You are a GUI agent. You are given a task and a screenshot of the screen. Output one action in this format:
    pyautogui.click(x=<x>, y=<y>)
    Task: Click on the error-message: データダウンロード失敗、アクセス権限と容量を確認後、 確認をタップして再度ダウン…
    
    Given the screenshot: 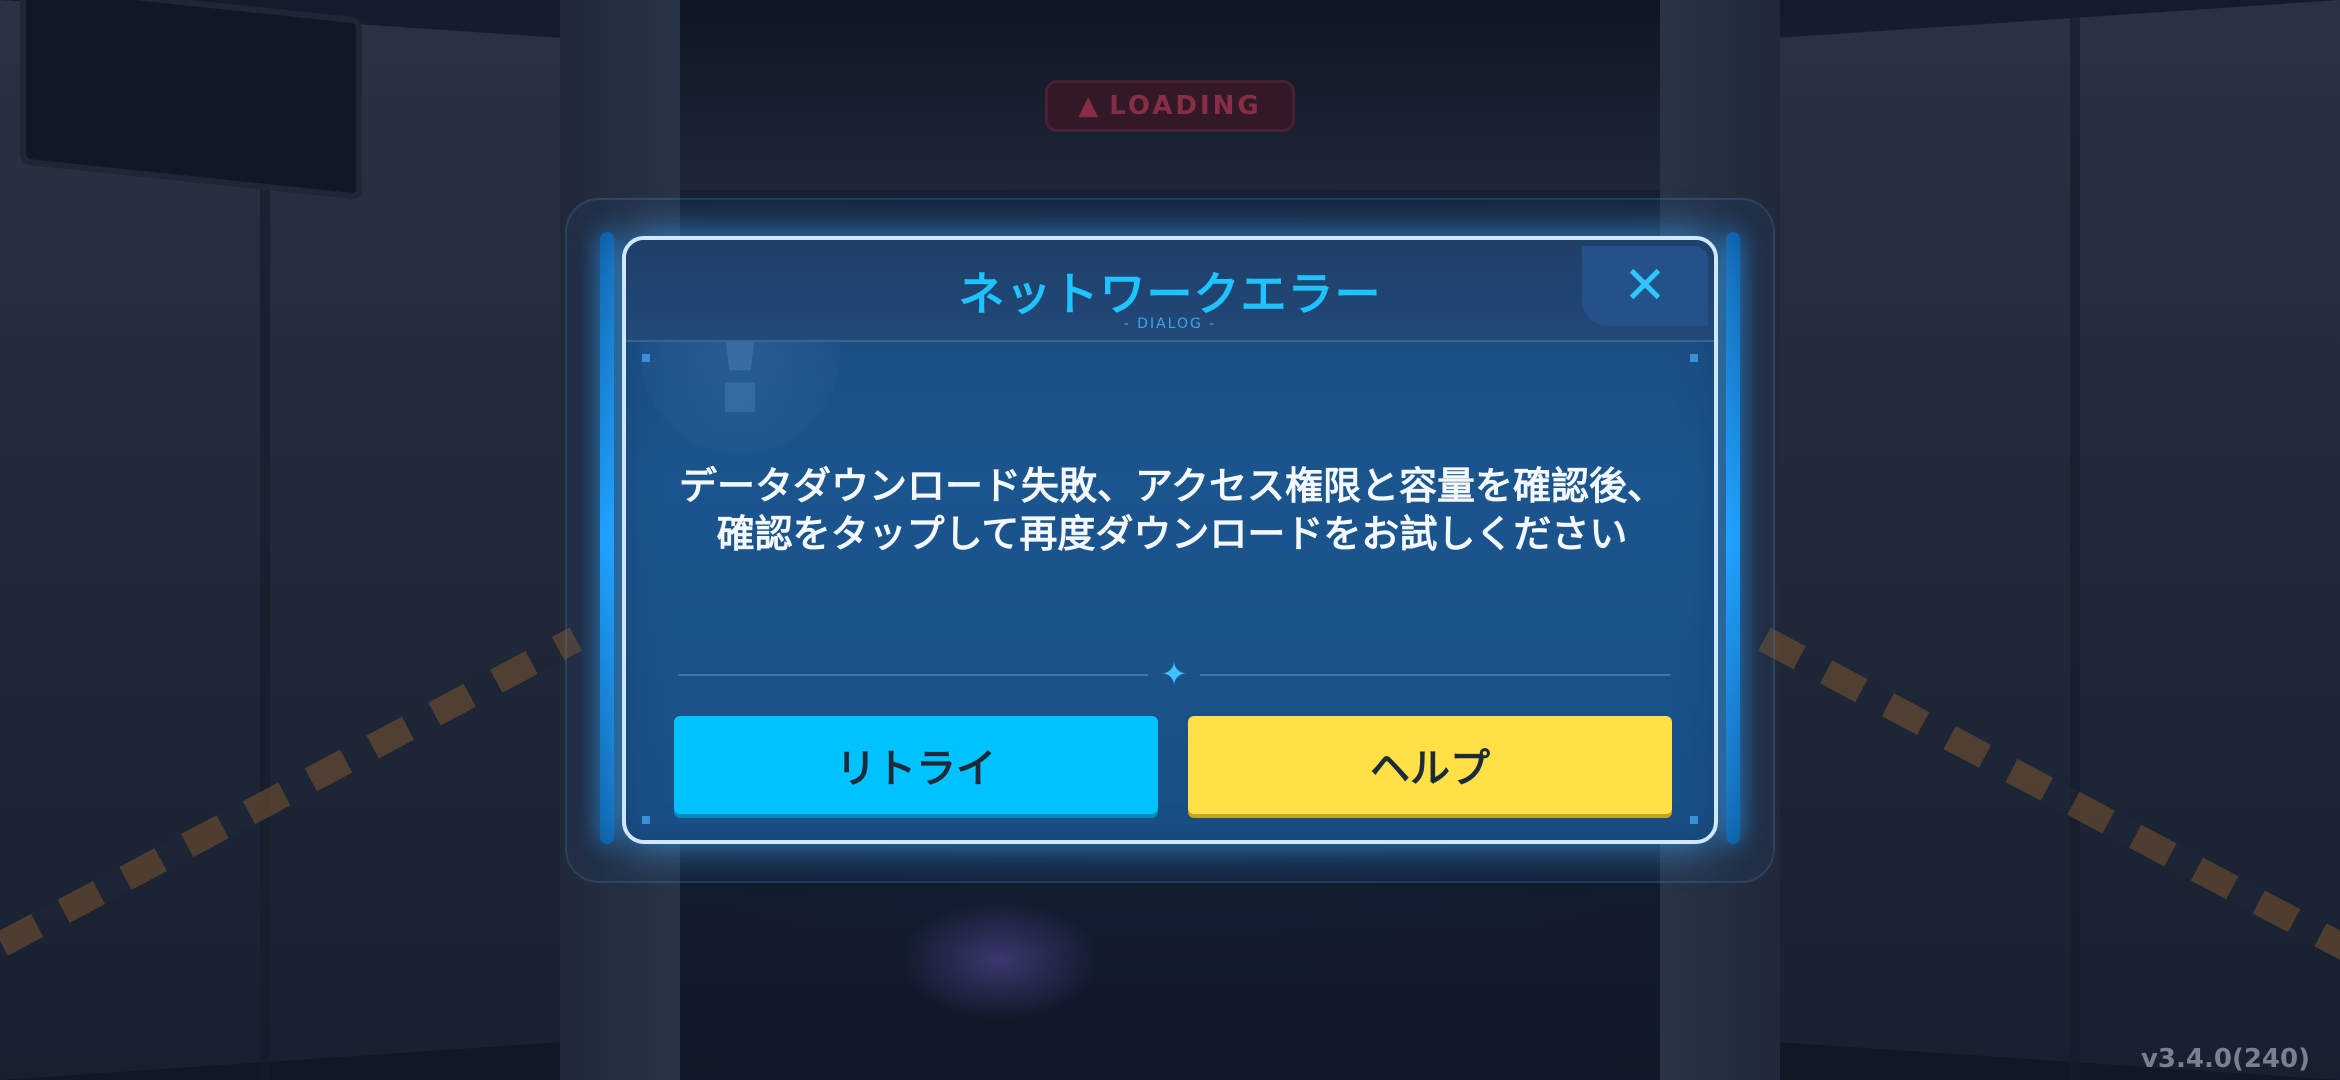 What is the action you would take?
    pyautogui.click(x=1172, y=510)
    